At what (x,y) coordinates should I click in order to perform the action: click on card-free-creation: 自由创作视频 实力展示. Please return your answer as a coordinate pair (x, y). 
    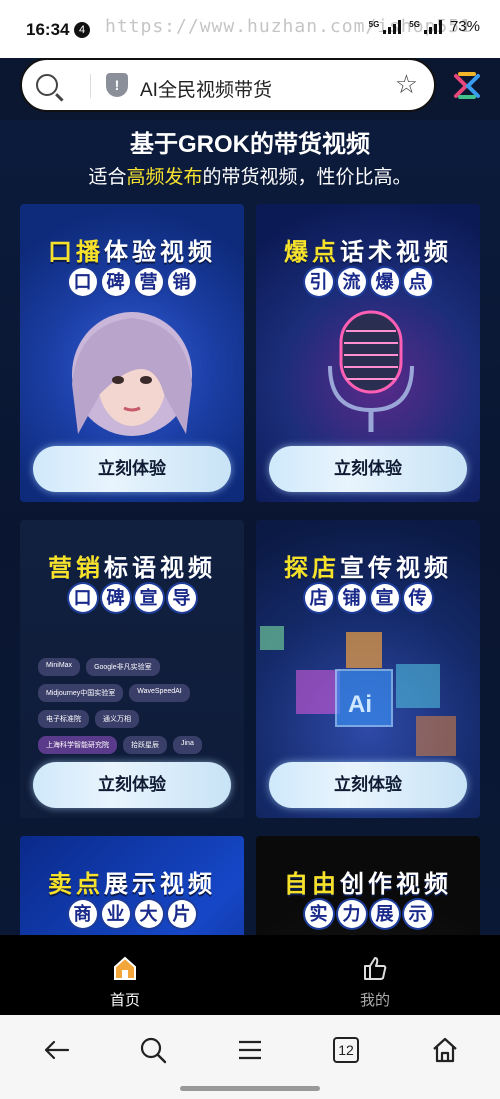
    Looking at the image, I should click on (368, 885).